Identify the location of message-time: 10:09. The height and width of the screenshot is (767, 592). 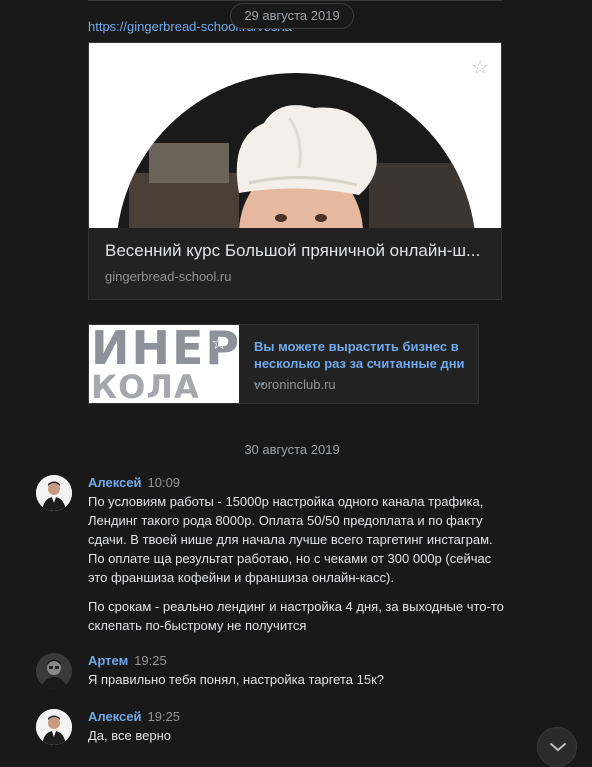
(164, 482).